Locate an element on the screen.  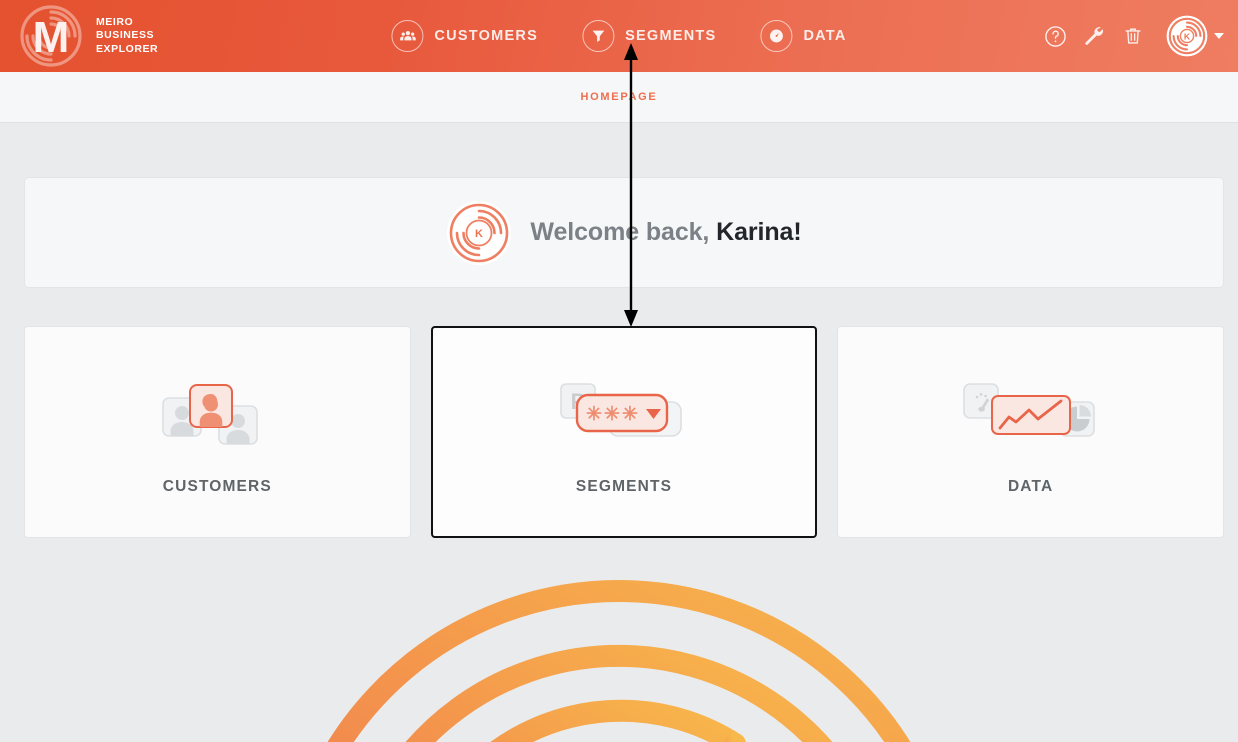
segment-dropdown-cards-icon: P ✳ ✳ ✳ is located at coordinates (624, 416).